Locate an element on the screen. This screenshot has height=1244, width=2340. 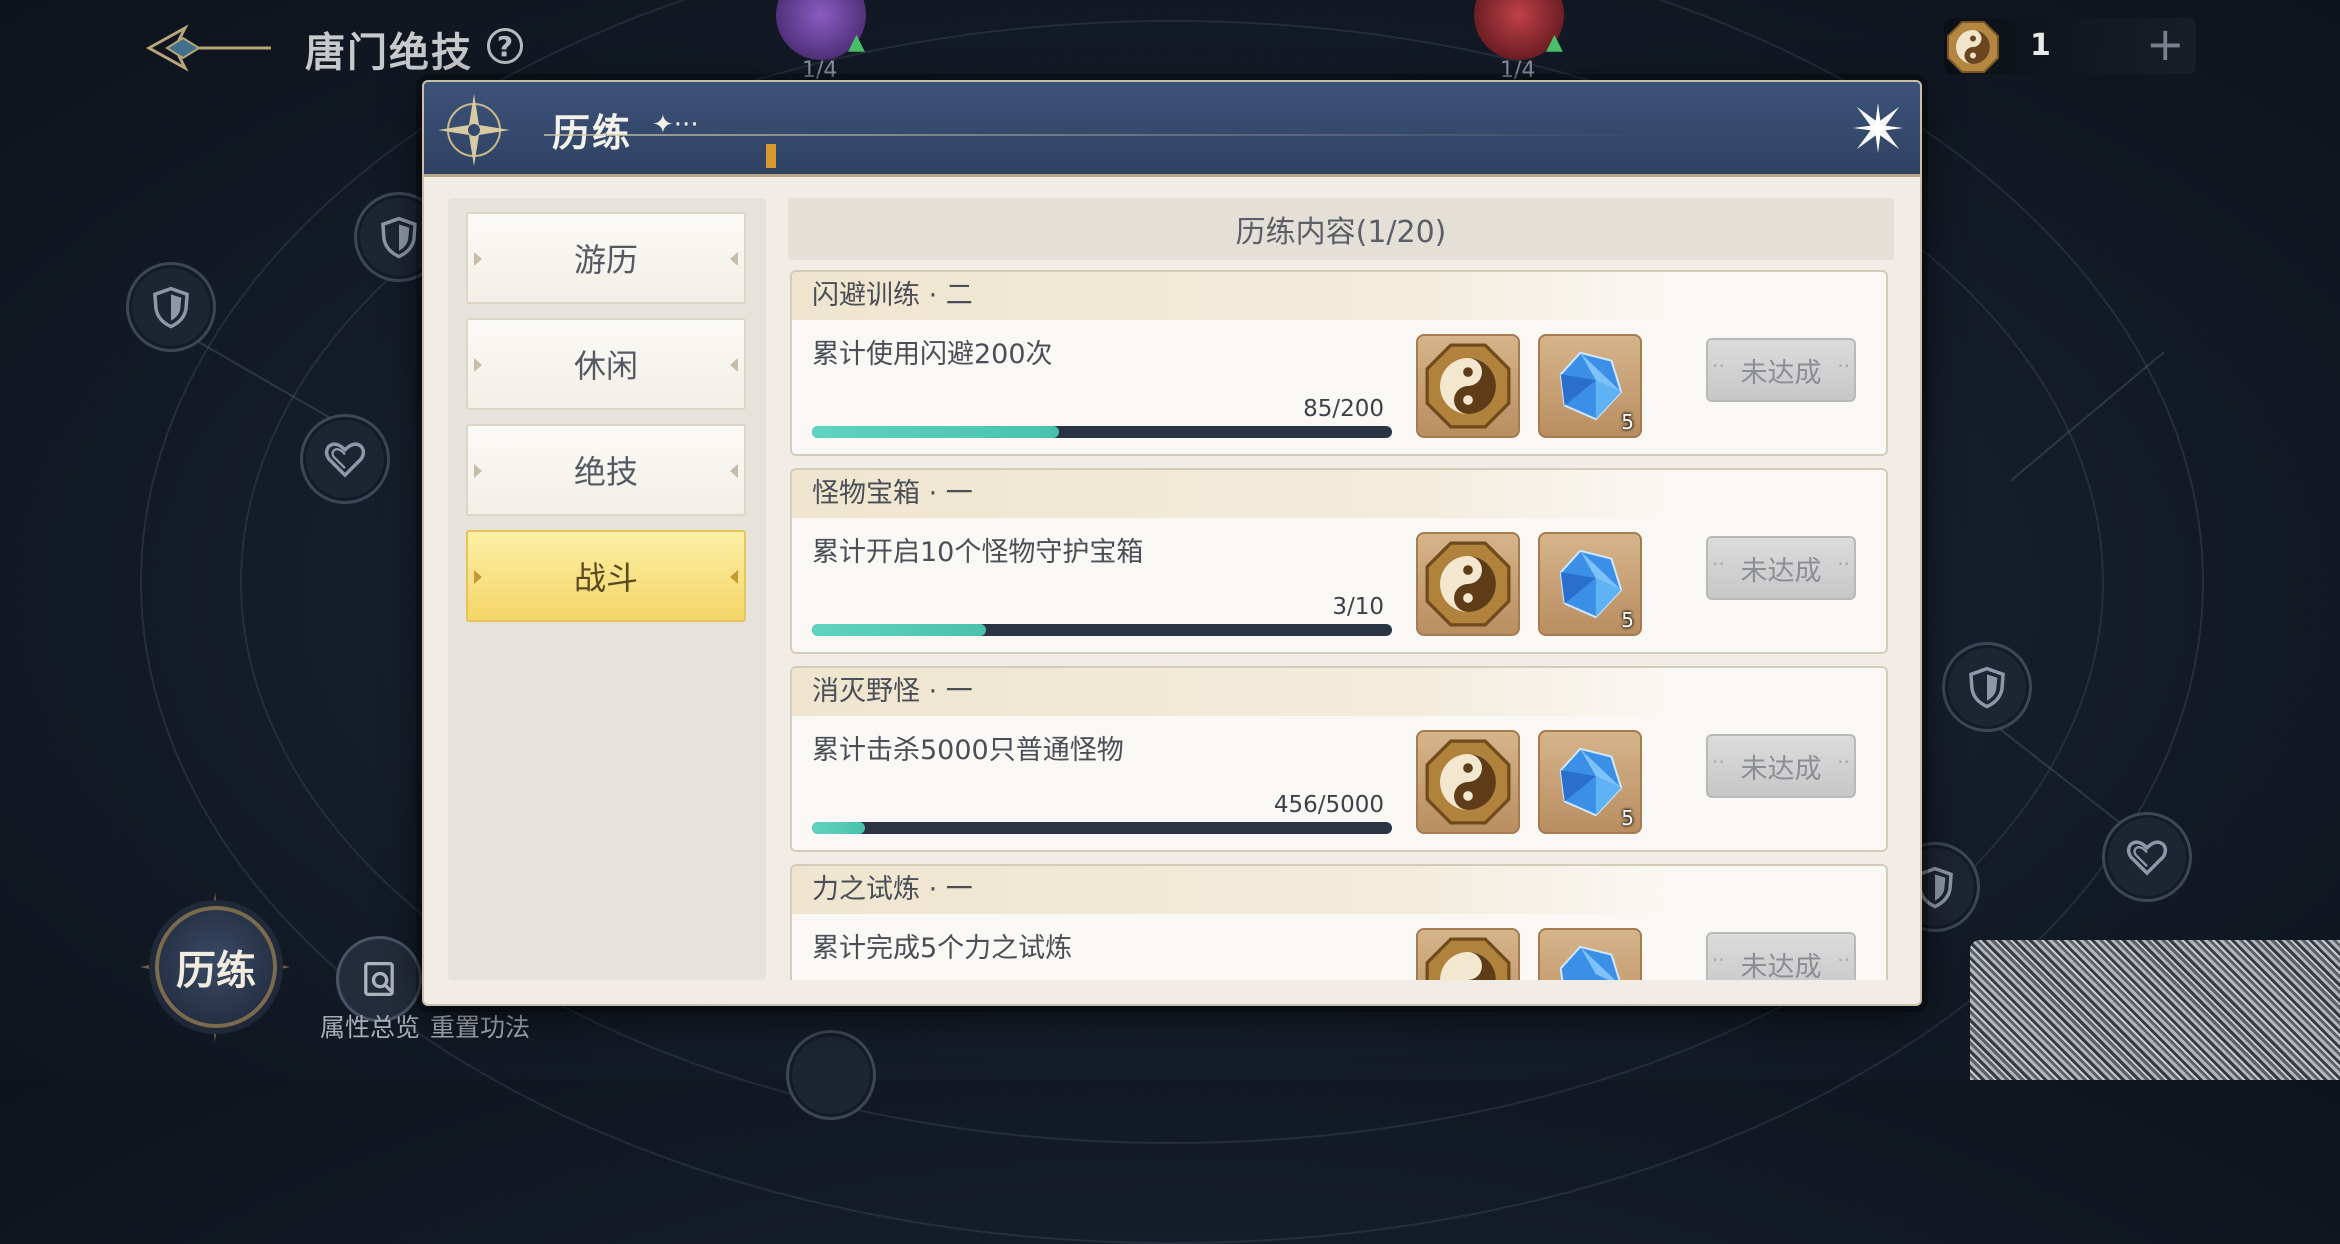
add-currency-button: + is located at coordinates (2165, 44).